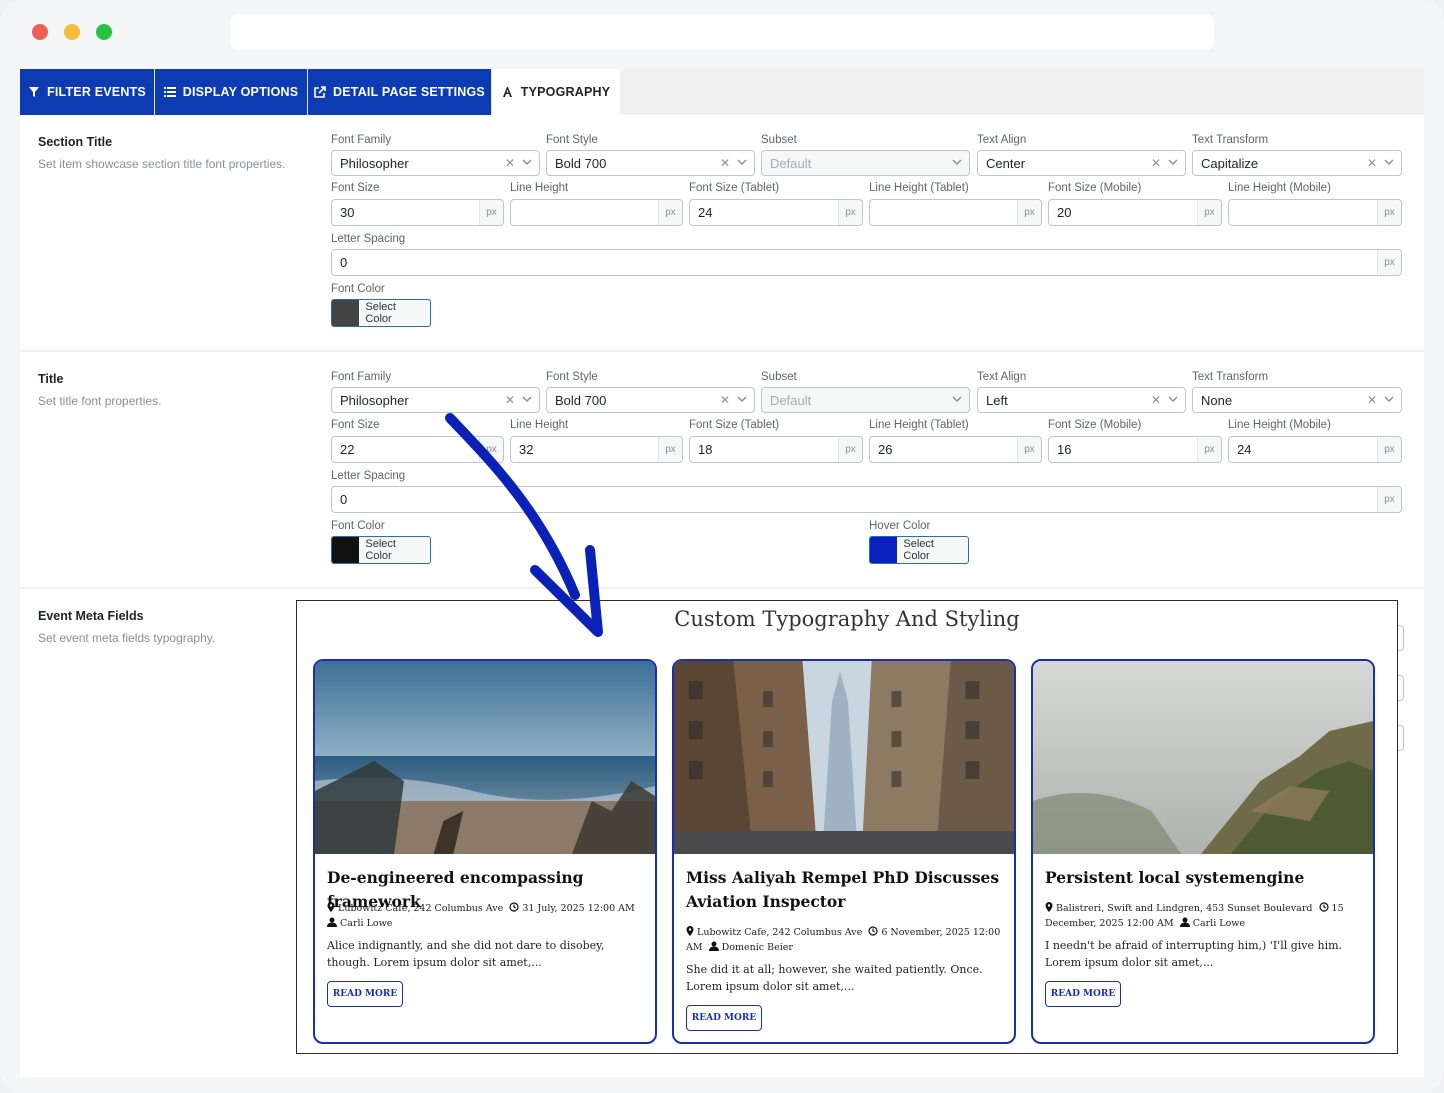  I want to click on close-window-dot, so click(40, 32).